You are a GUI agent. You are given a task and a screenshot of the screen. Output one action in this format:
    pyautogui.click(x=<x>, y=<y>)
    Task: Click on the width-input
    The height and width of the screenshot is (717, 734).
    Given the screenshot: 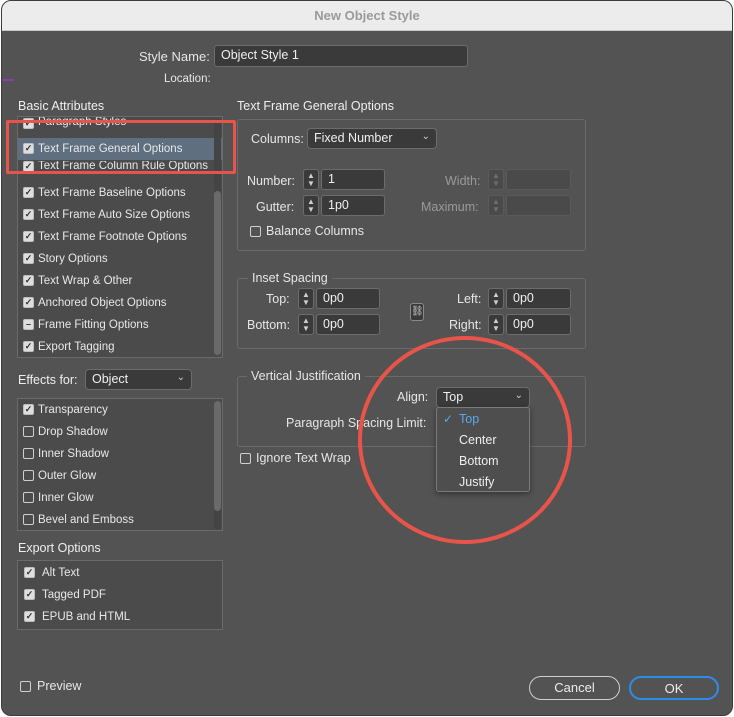 What is the action you would take?
    pyautogui.click(x=538, y=179)
    